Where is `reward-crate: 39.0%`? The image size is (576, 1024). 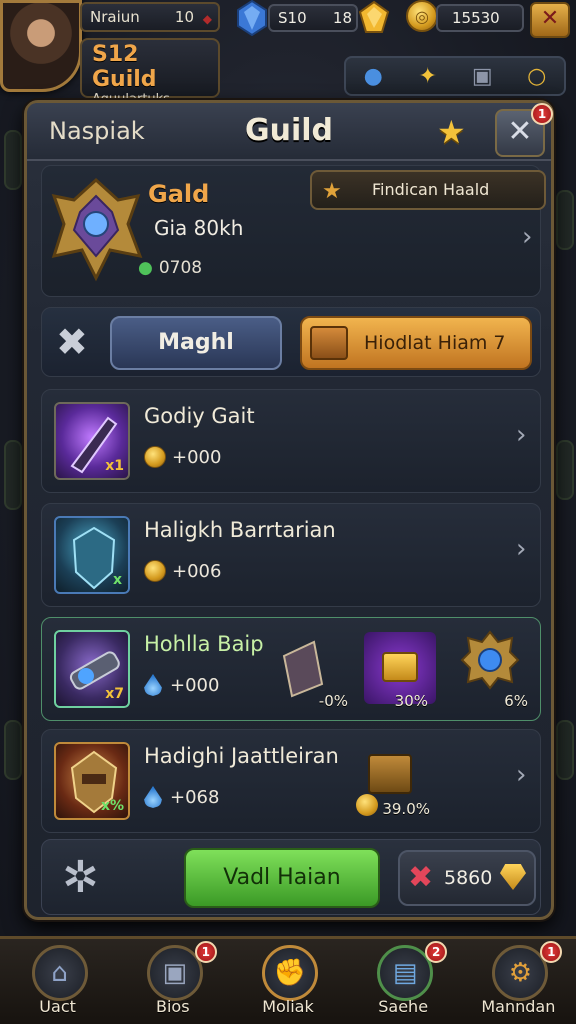 reward-crate: 39.0% is located at coordinates (400, 781).